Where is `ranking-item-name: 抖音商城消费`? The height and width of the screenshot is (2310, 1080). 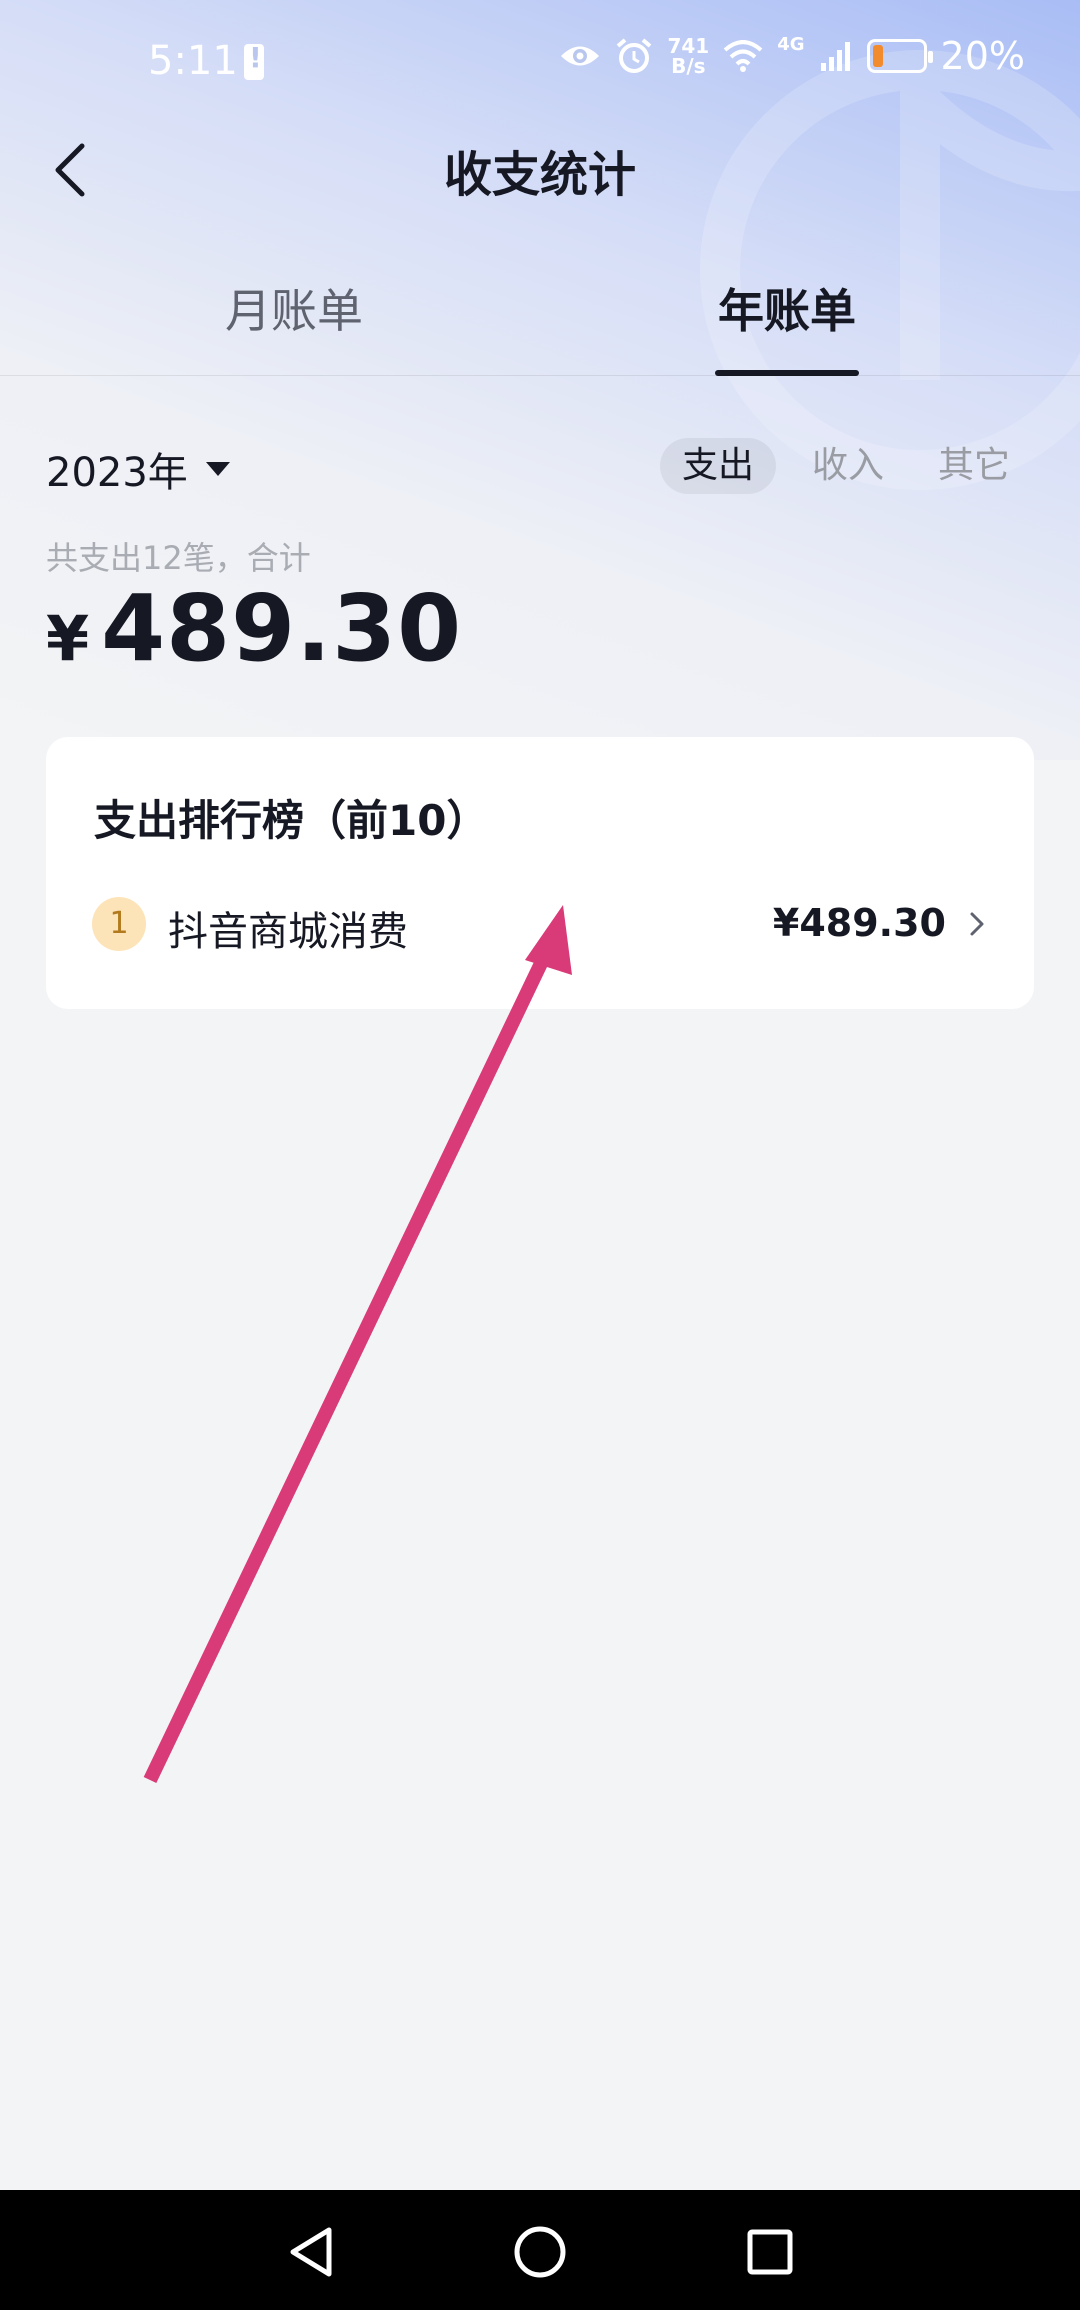 ranking-item-name: 抖音商城消费 is located at coordinates (288, 932).